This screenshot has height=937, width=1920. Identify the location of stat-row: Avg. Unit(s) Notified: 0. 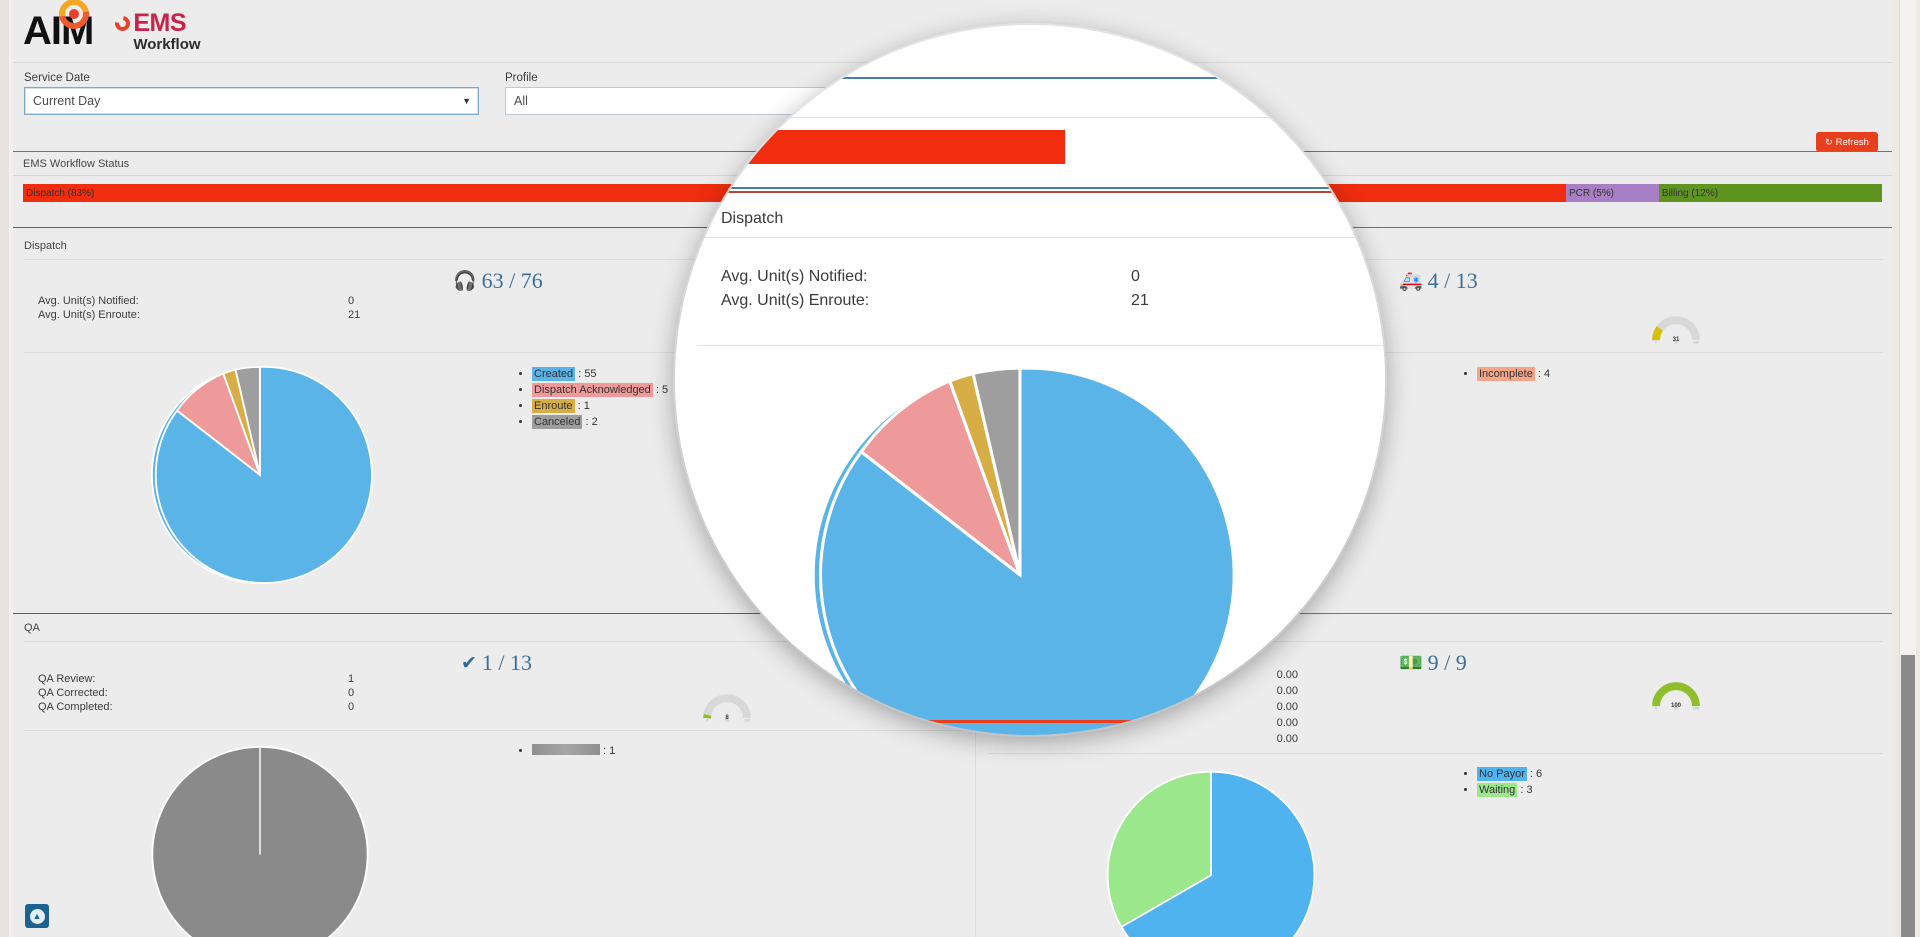
(199, 301).